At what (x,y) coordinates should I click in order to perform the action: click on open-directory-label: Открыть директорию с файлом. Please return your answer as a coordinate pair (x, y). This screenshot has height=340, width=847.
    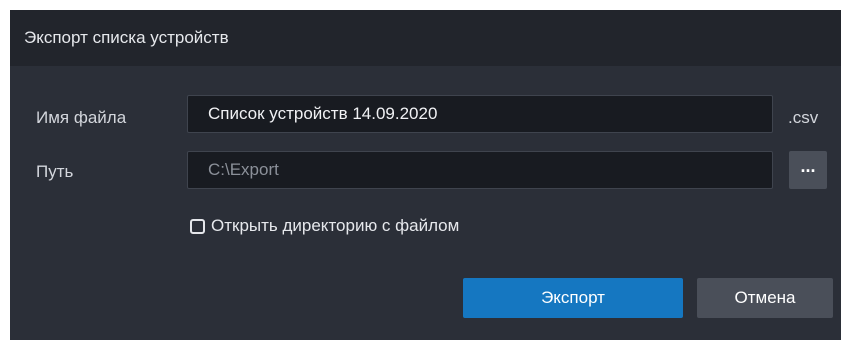
    Looking at the image, I should click on (335, 225).